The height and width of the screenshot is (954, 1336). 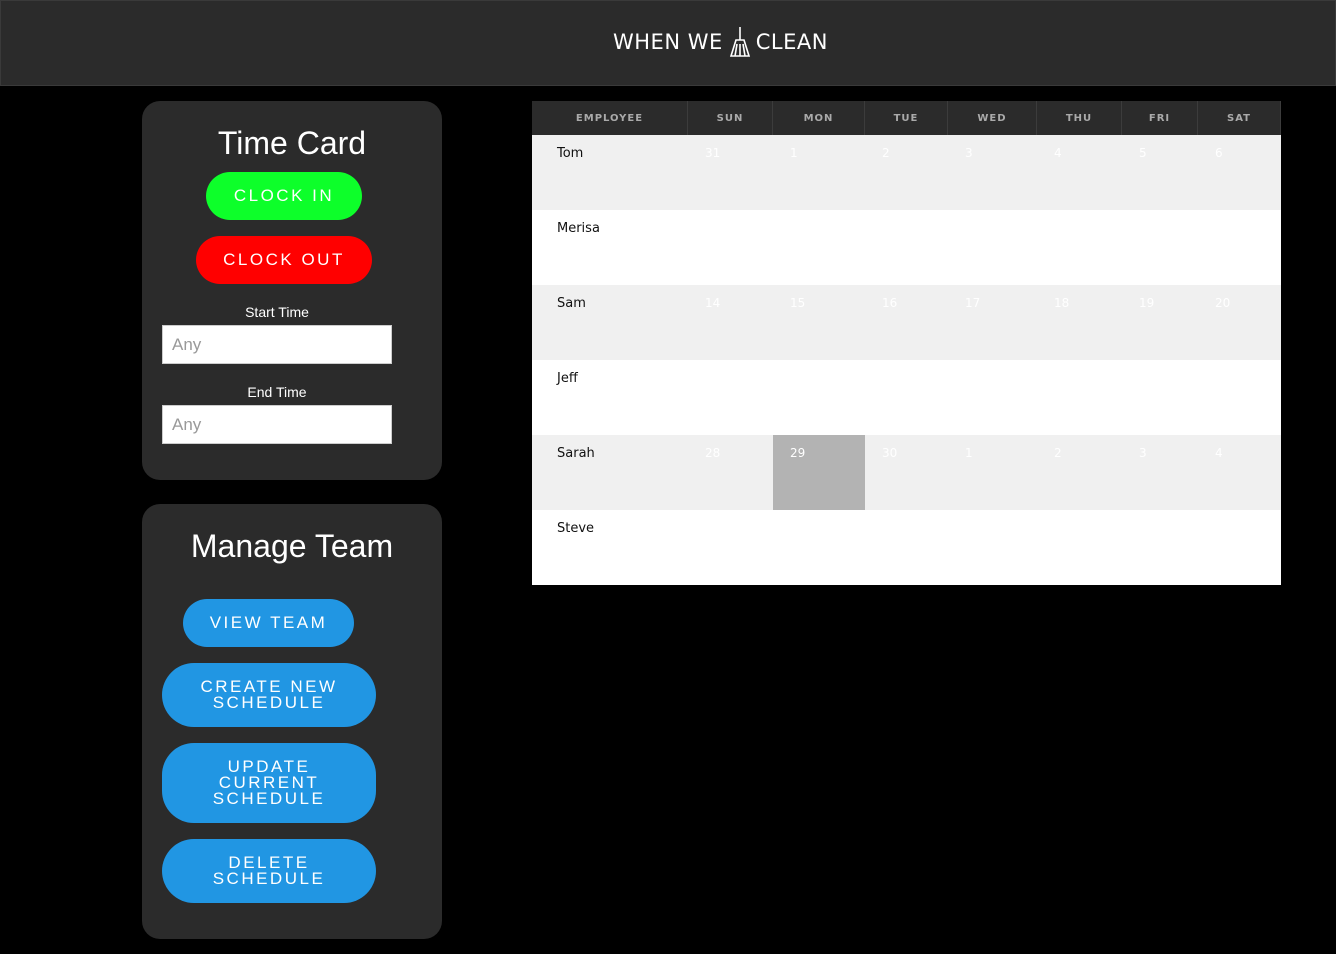 What do you see at coordinates (292, 143) in the screenshot?
I see `time-card-title: Time Card` at bounding box center [292, 143].